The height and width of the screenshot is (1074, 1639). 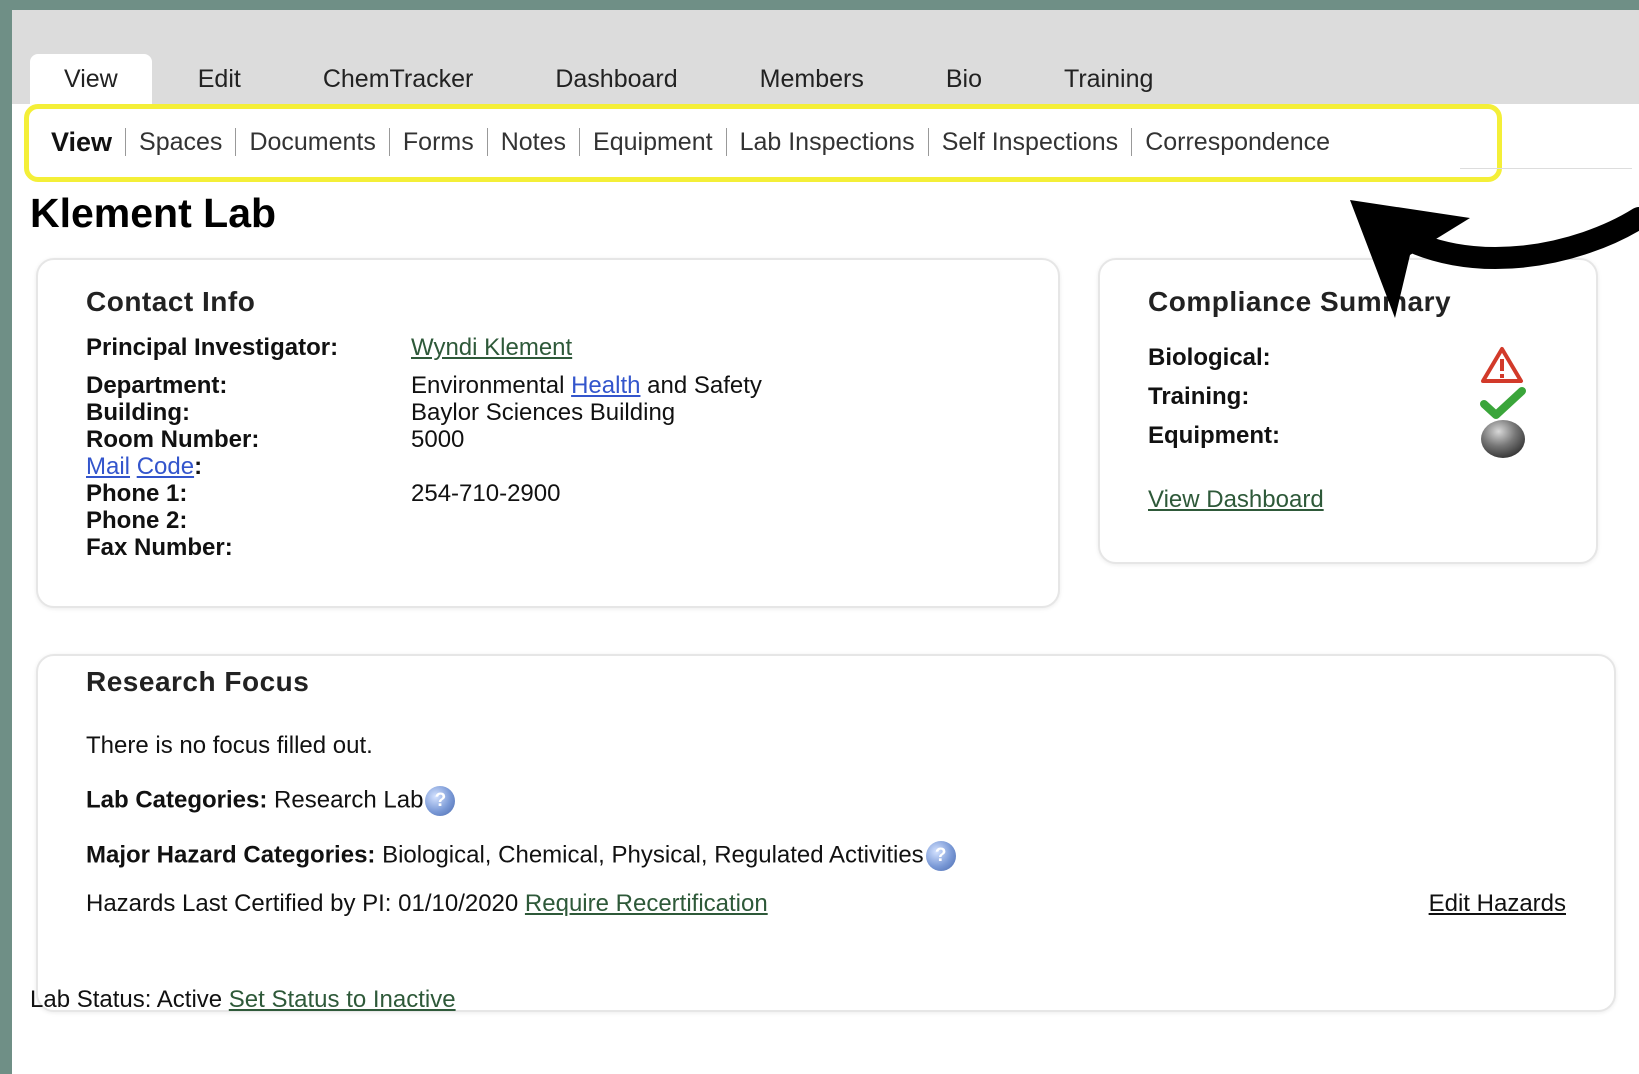 What do you see at coordinates (1108, 79) in the screenshot?
I see `tab-training: Training` at bounding box center [1108, 79].